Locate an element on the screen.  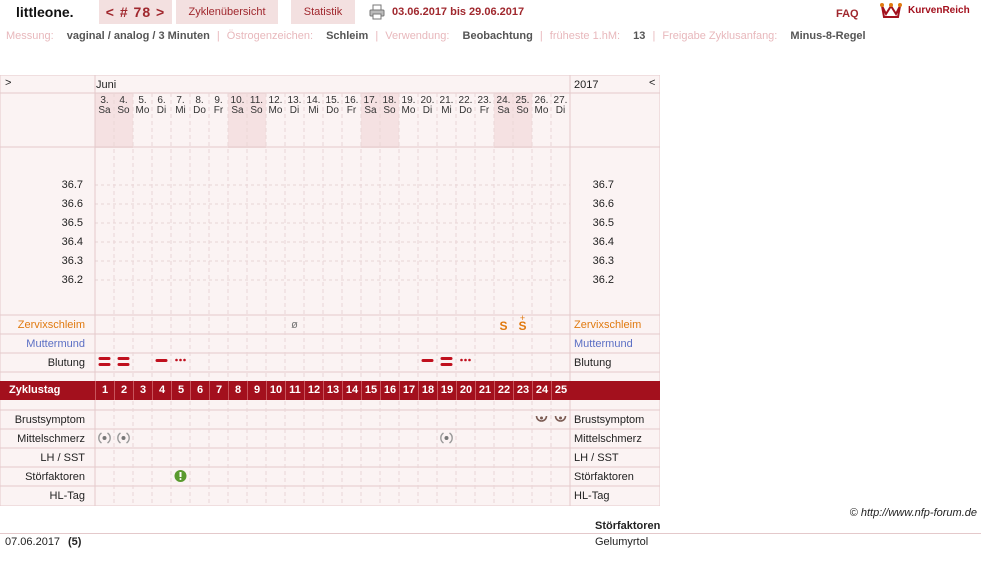
zervix-label-right: Zervixschleim is located at coordinates (608, 325).